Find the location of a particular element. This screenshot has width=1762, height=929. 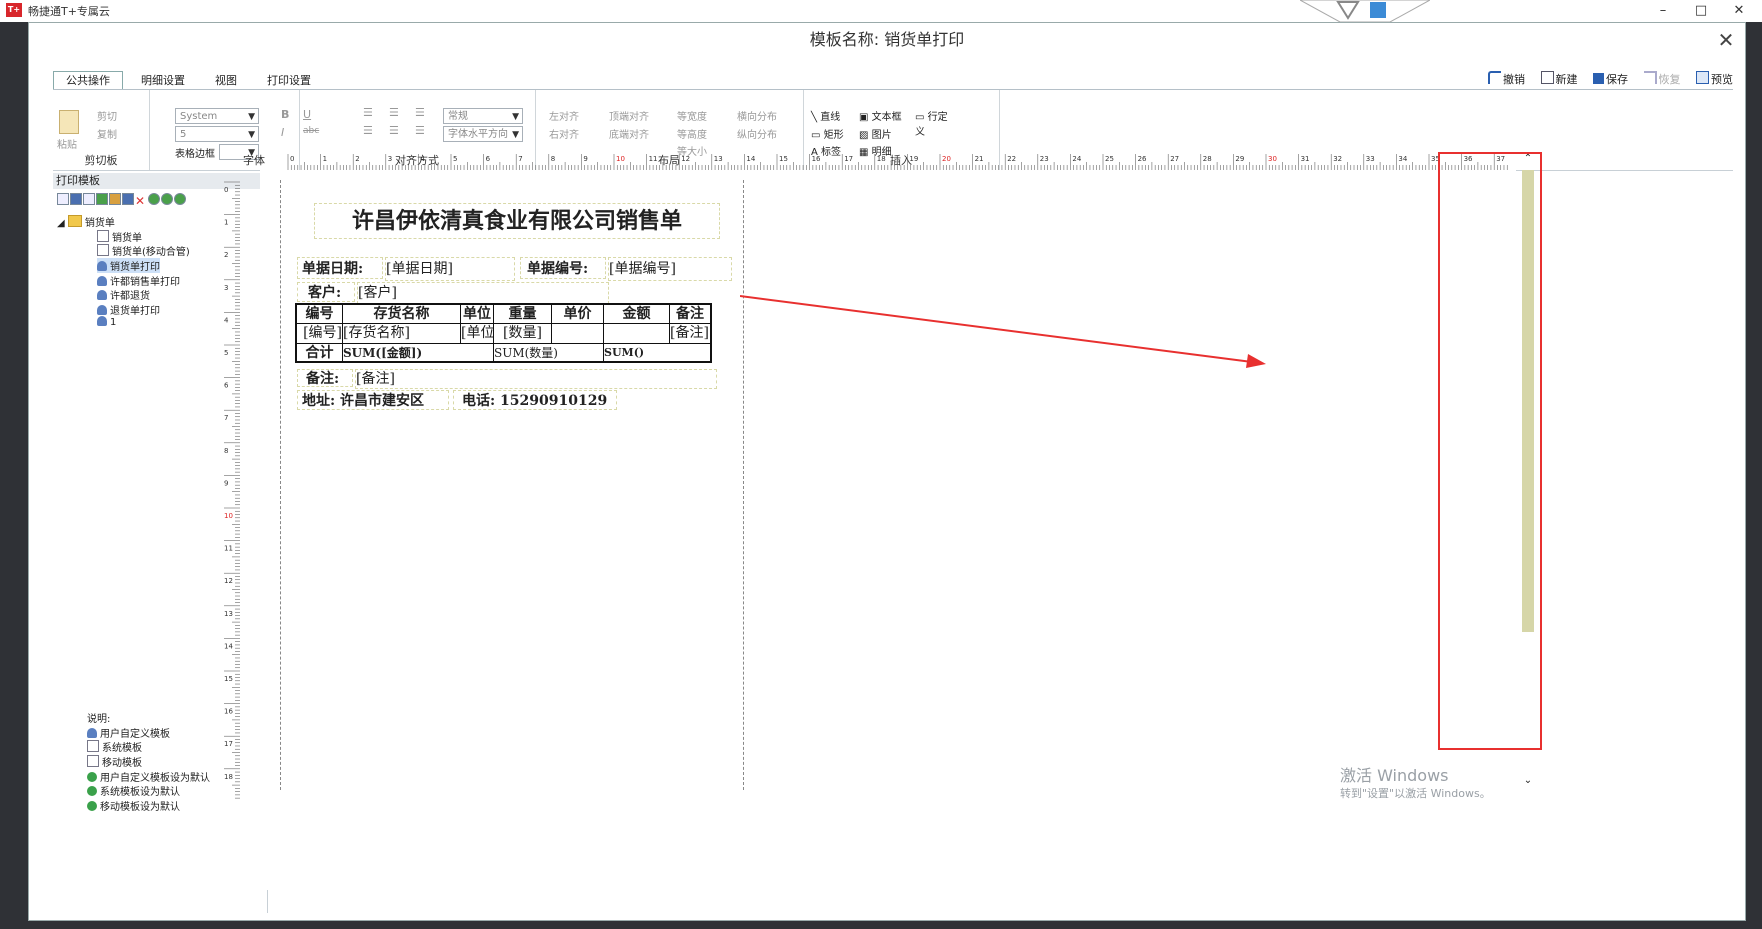

text-direction-select: 字体水平方向 ▼ is located at coordinates (483, 134).